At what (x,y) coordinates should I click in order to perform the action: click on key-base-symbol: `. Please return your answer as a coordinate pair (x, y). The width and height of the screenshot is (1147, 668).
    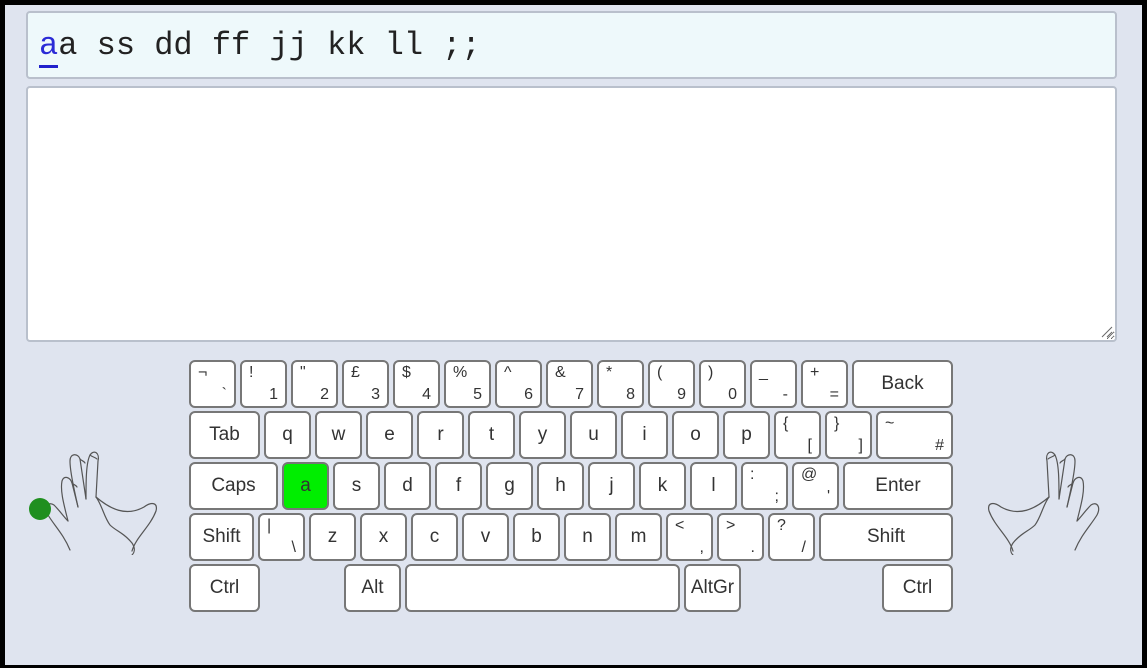
    Looking at the image, I should click on (224, 394).